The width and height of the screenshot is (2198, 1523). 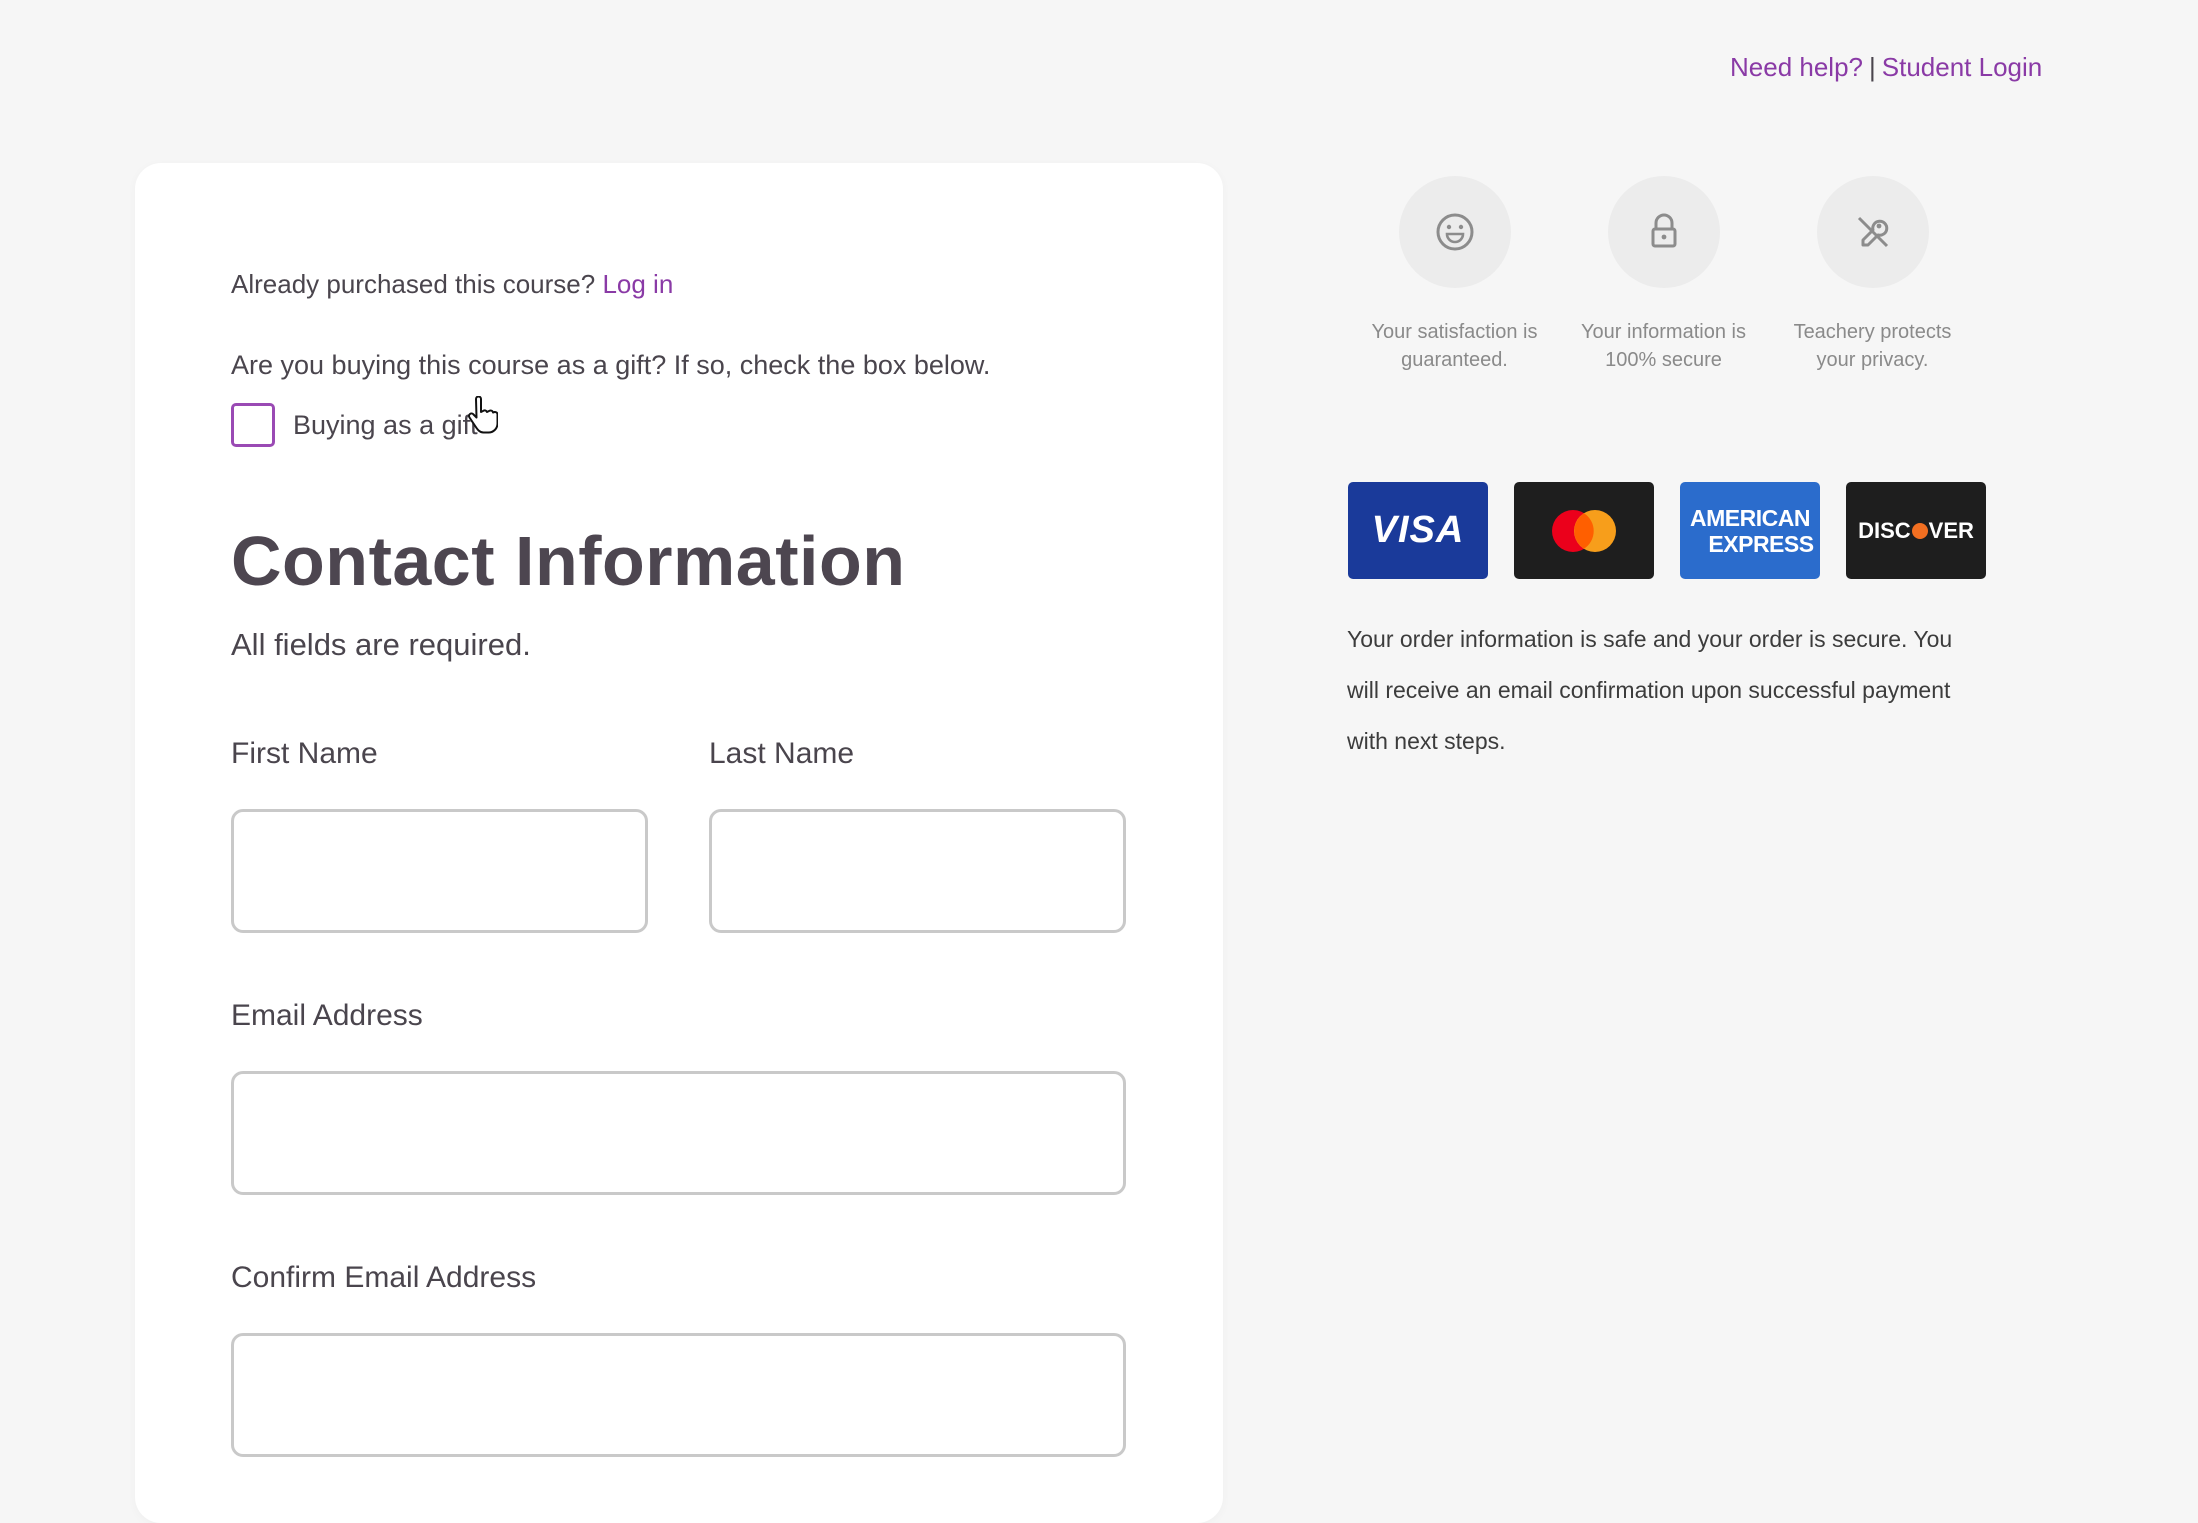 What do you see at coordinates (385, 425) in the screenshot?
I see `gift-checkbox-label: Buying as a gift` at bounding box center [385, 425].